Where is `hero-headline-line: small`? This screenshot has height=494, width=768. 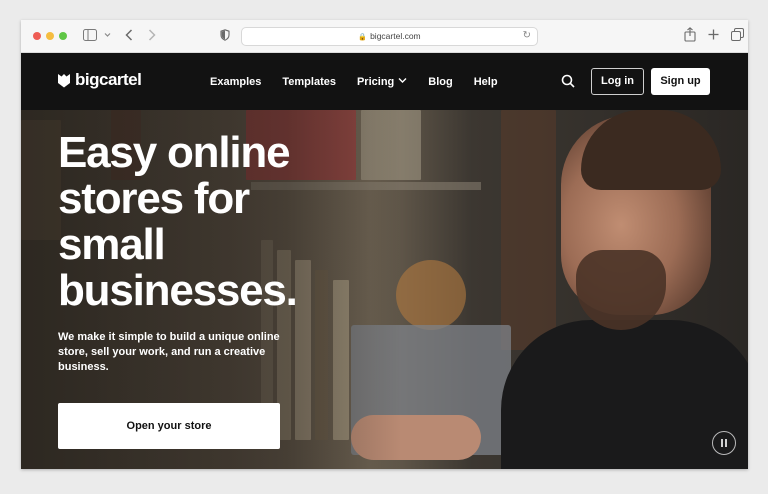
hero-headline-line: small is located at coordinates (112, 244).